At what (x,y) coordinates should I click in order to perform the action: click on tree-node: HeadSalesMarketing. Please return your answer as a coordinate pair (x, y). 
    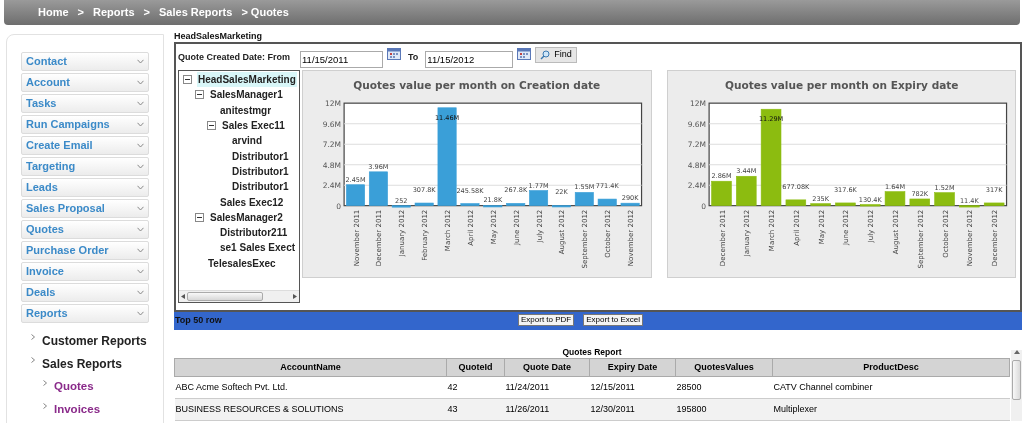
    Looking at the image, I should click on (247, 80).